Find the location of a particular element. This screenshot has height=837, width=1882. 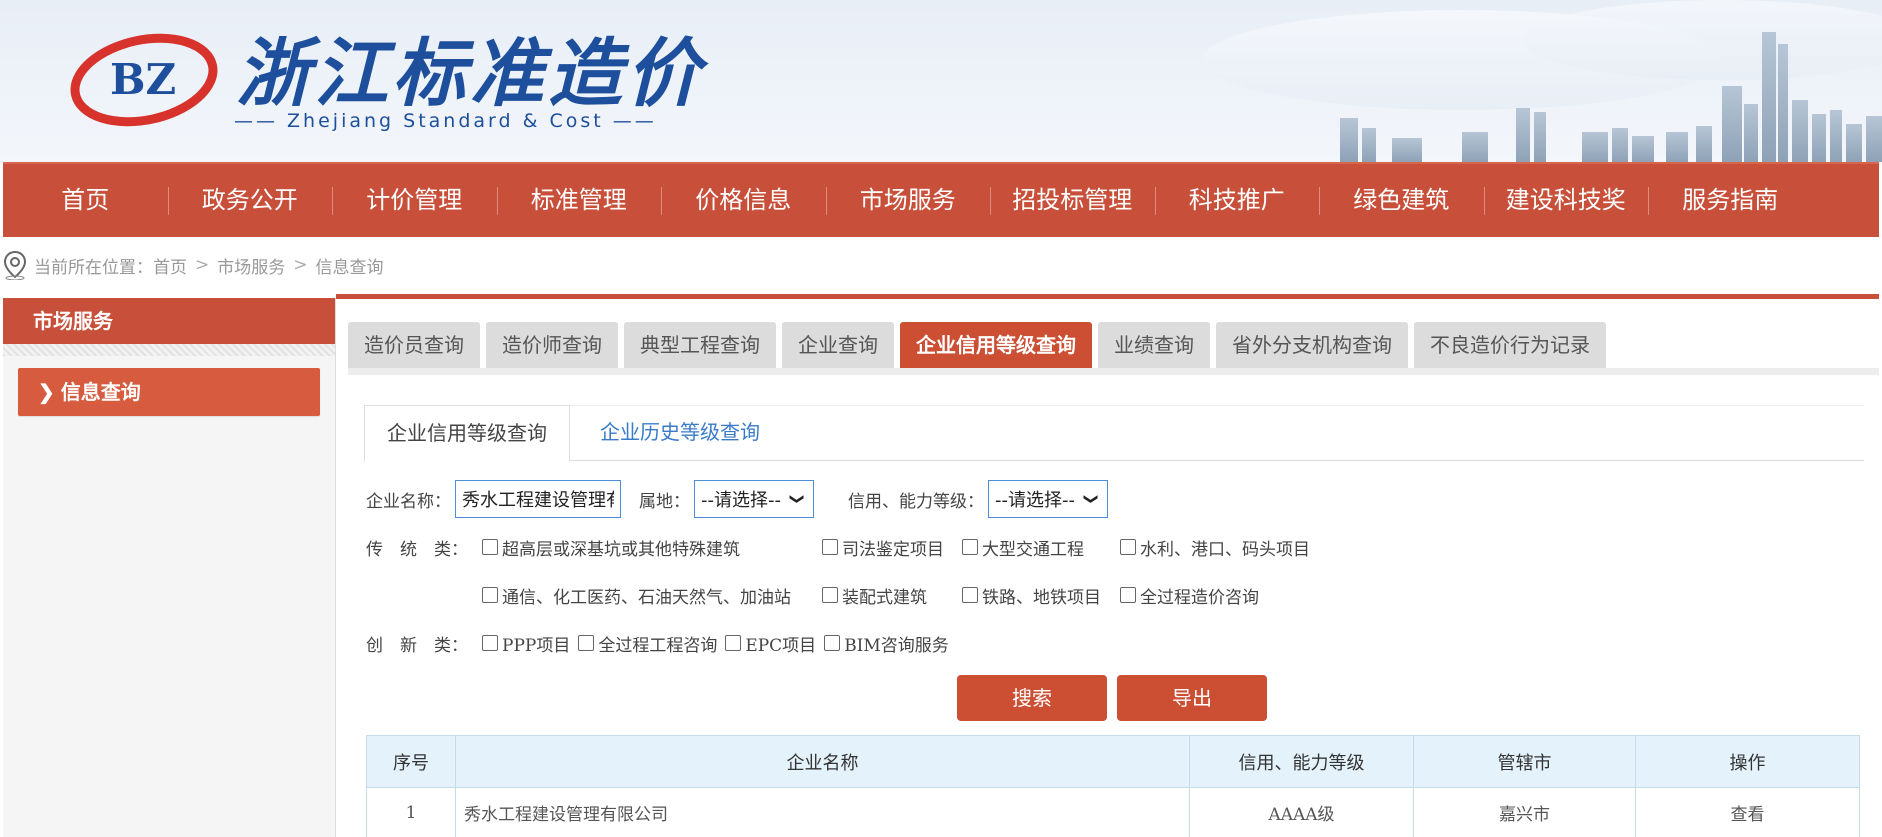

tab-credit-grade-query: 企业信用等级查询 is located at coordinates (996, 345).